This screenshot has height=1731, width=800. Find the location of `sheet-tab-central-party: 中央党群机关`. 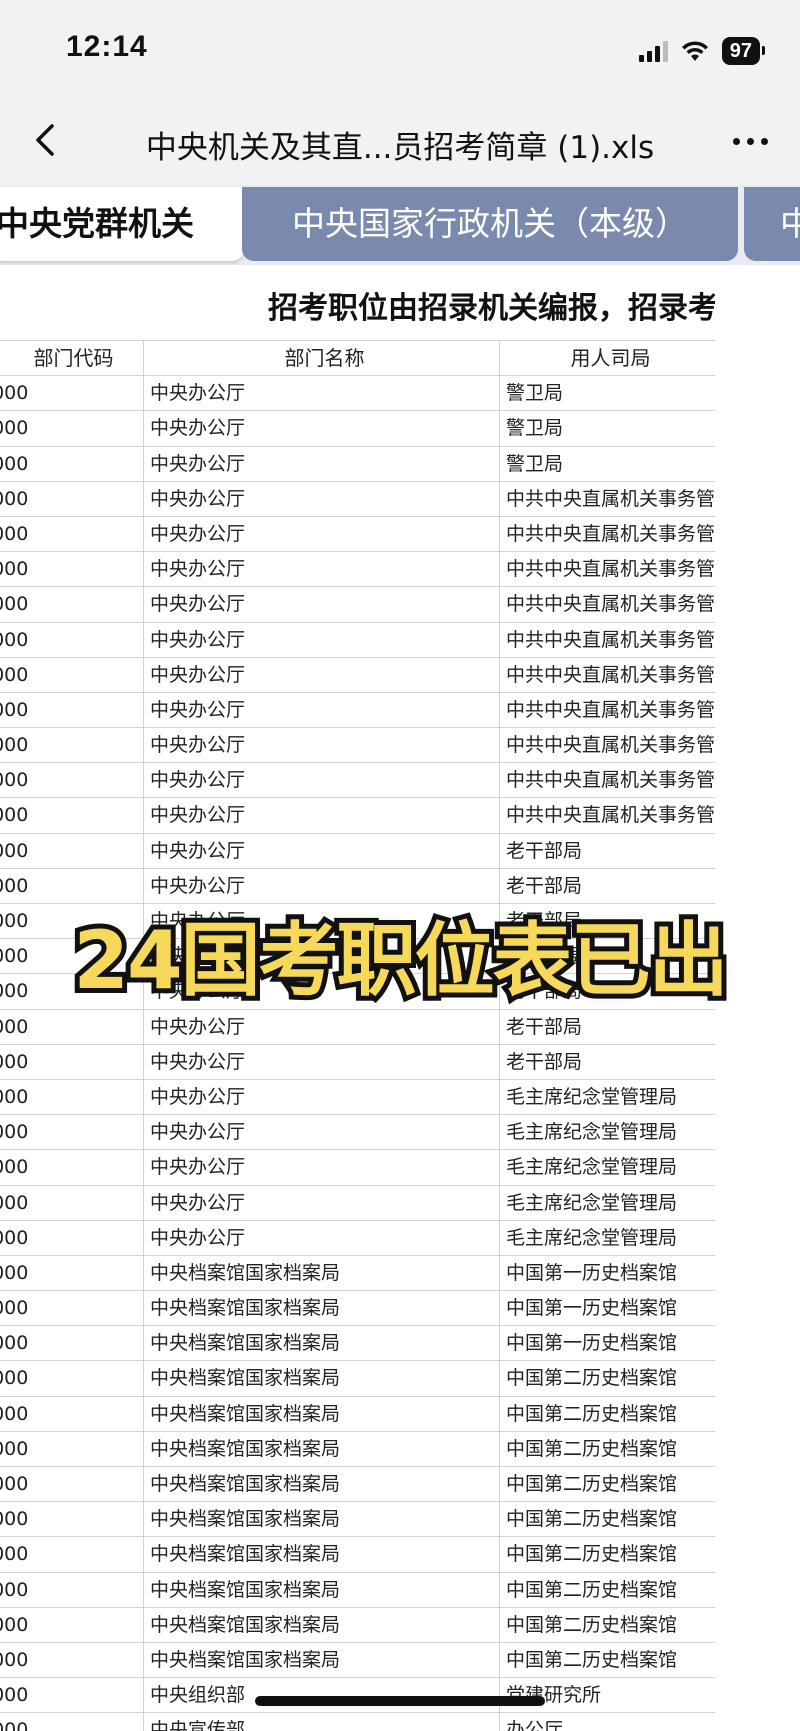

sheet-tab-central-party: 中央党群机关 is located at coordinates (122, 224).